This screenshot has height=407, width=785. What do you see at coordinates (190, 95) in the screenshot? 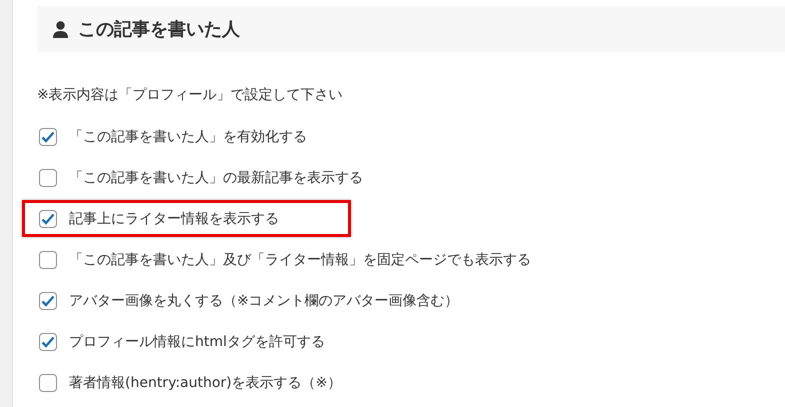
I see `note-text: ※表示内容は「プロフィール」で設定して下さい` at bounding box center [190, 95].